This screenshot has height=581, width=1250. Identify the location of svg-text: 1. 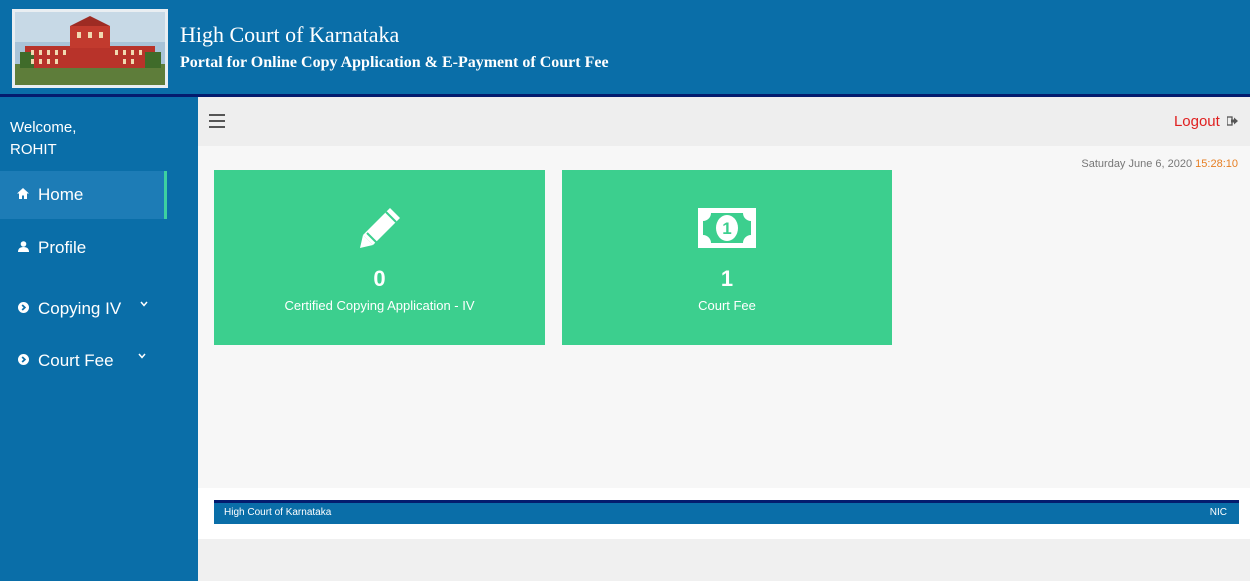
(726, 228).